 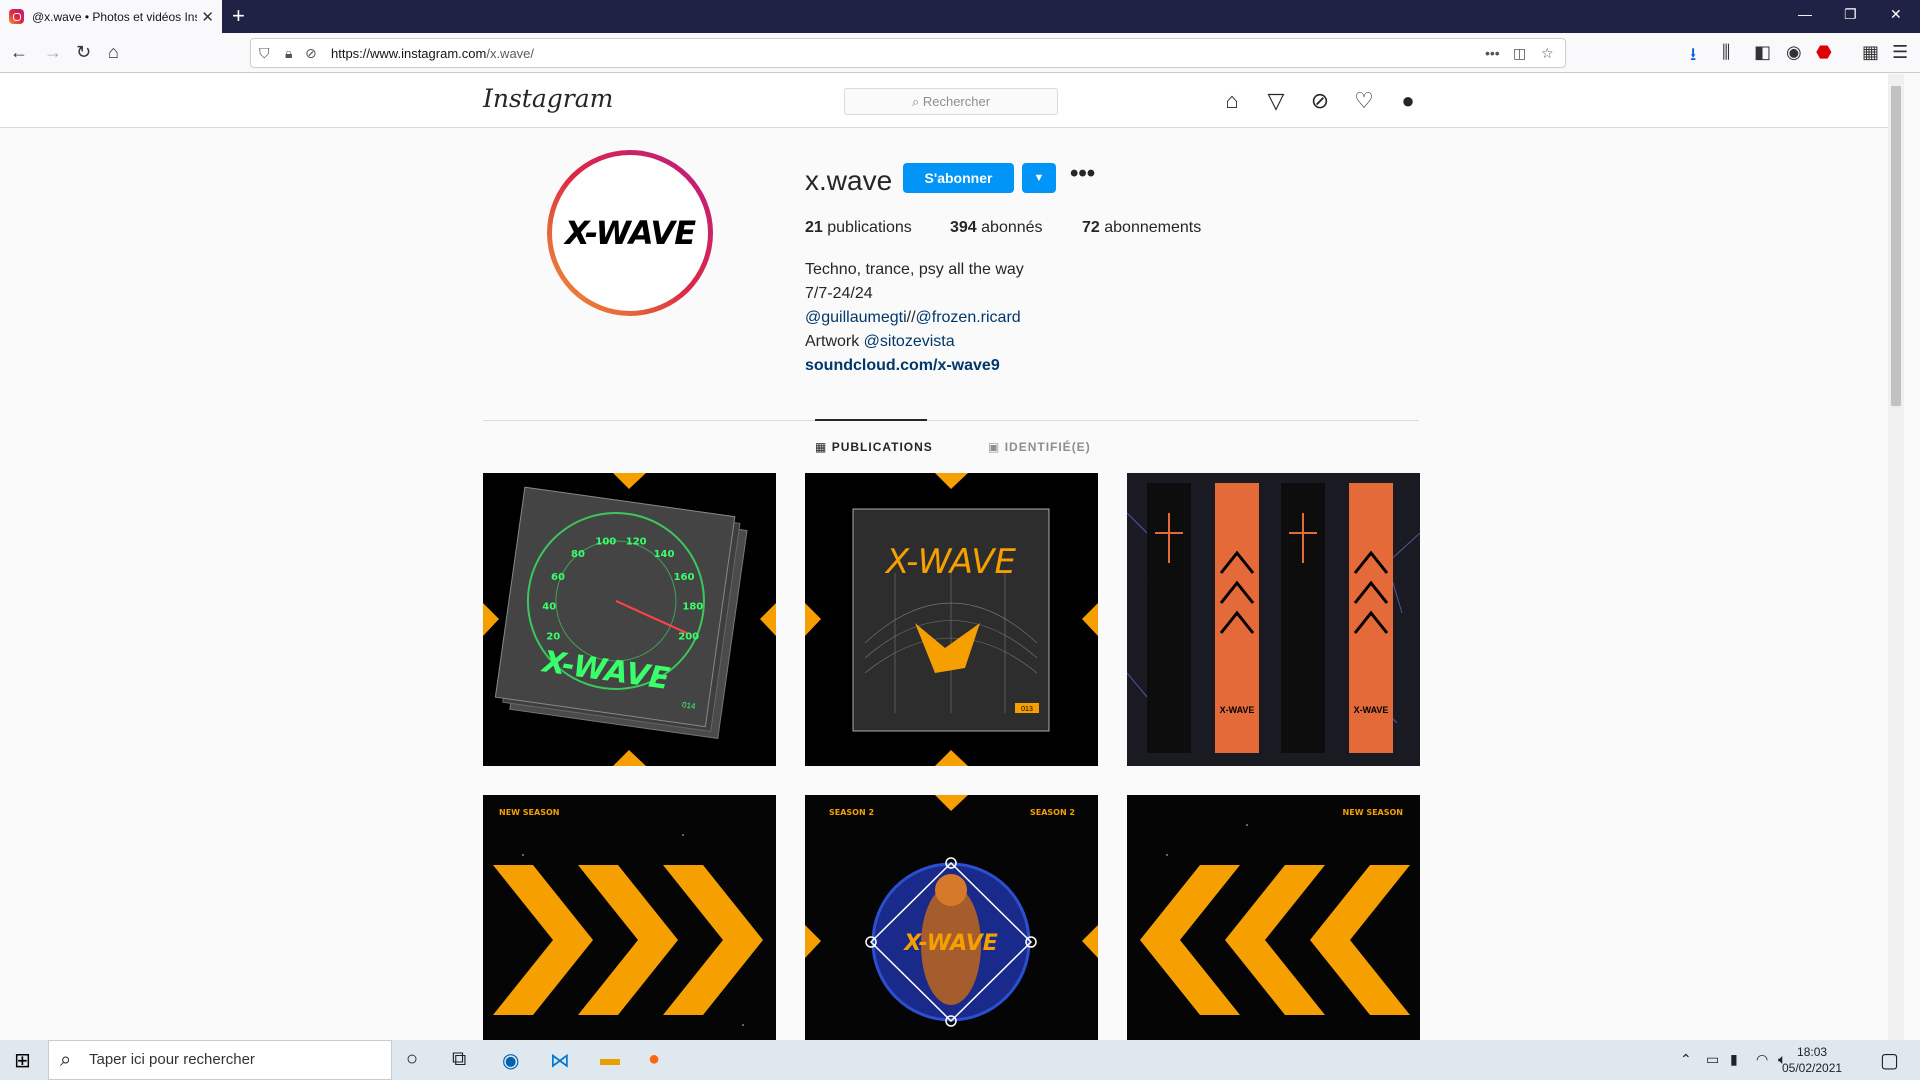 What do you see at coordinates (16, 16) in the screenshot?
I see `instagram-favicon-icon` at bounding box center [16, 16].